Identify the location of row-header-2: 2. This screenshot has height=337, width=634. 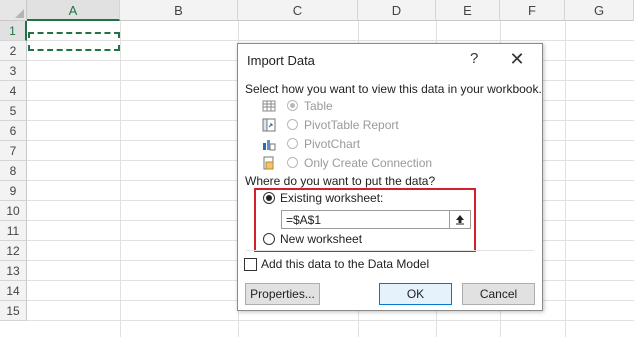
(13, 51).